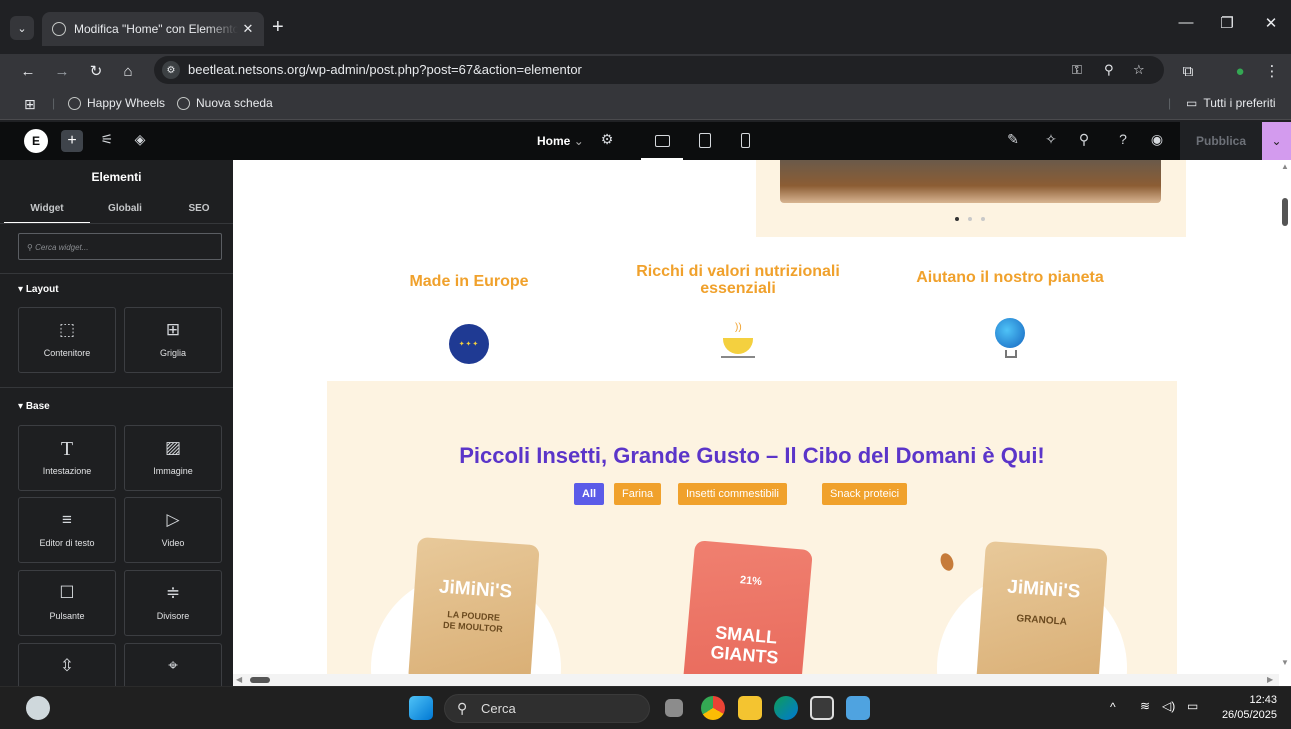 Image resolution: width=1291 pixels, height=729 pixels. What do you see at coordinates (1227, 23) in the screenshot?
I see `restore-button: ❐` at bounding box center [1227, 23].